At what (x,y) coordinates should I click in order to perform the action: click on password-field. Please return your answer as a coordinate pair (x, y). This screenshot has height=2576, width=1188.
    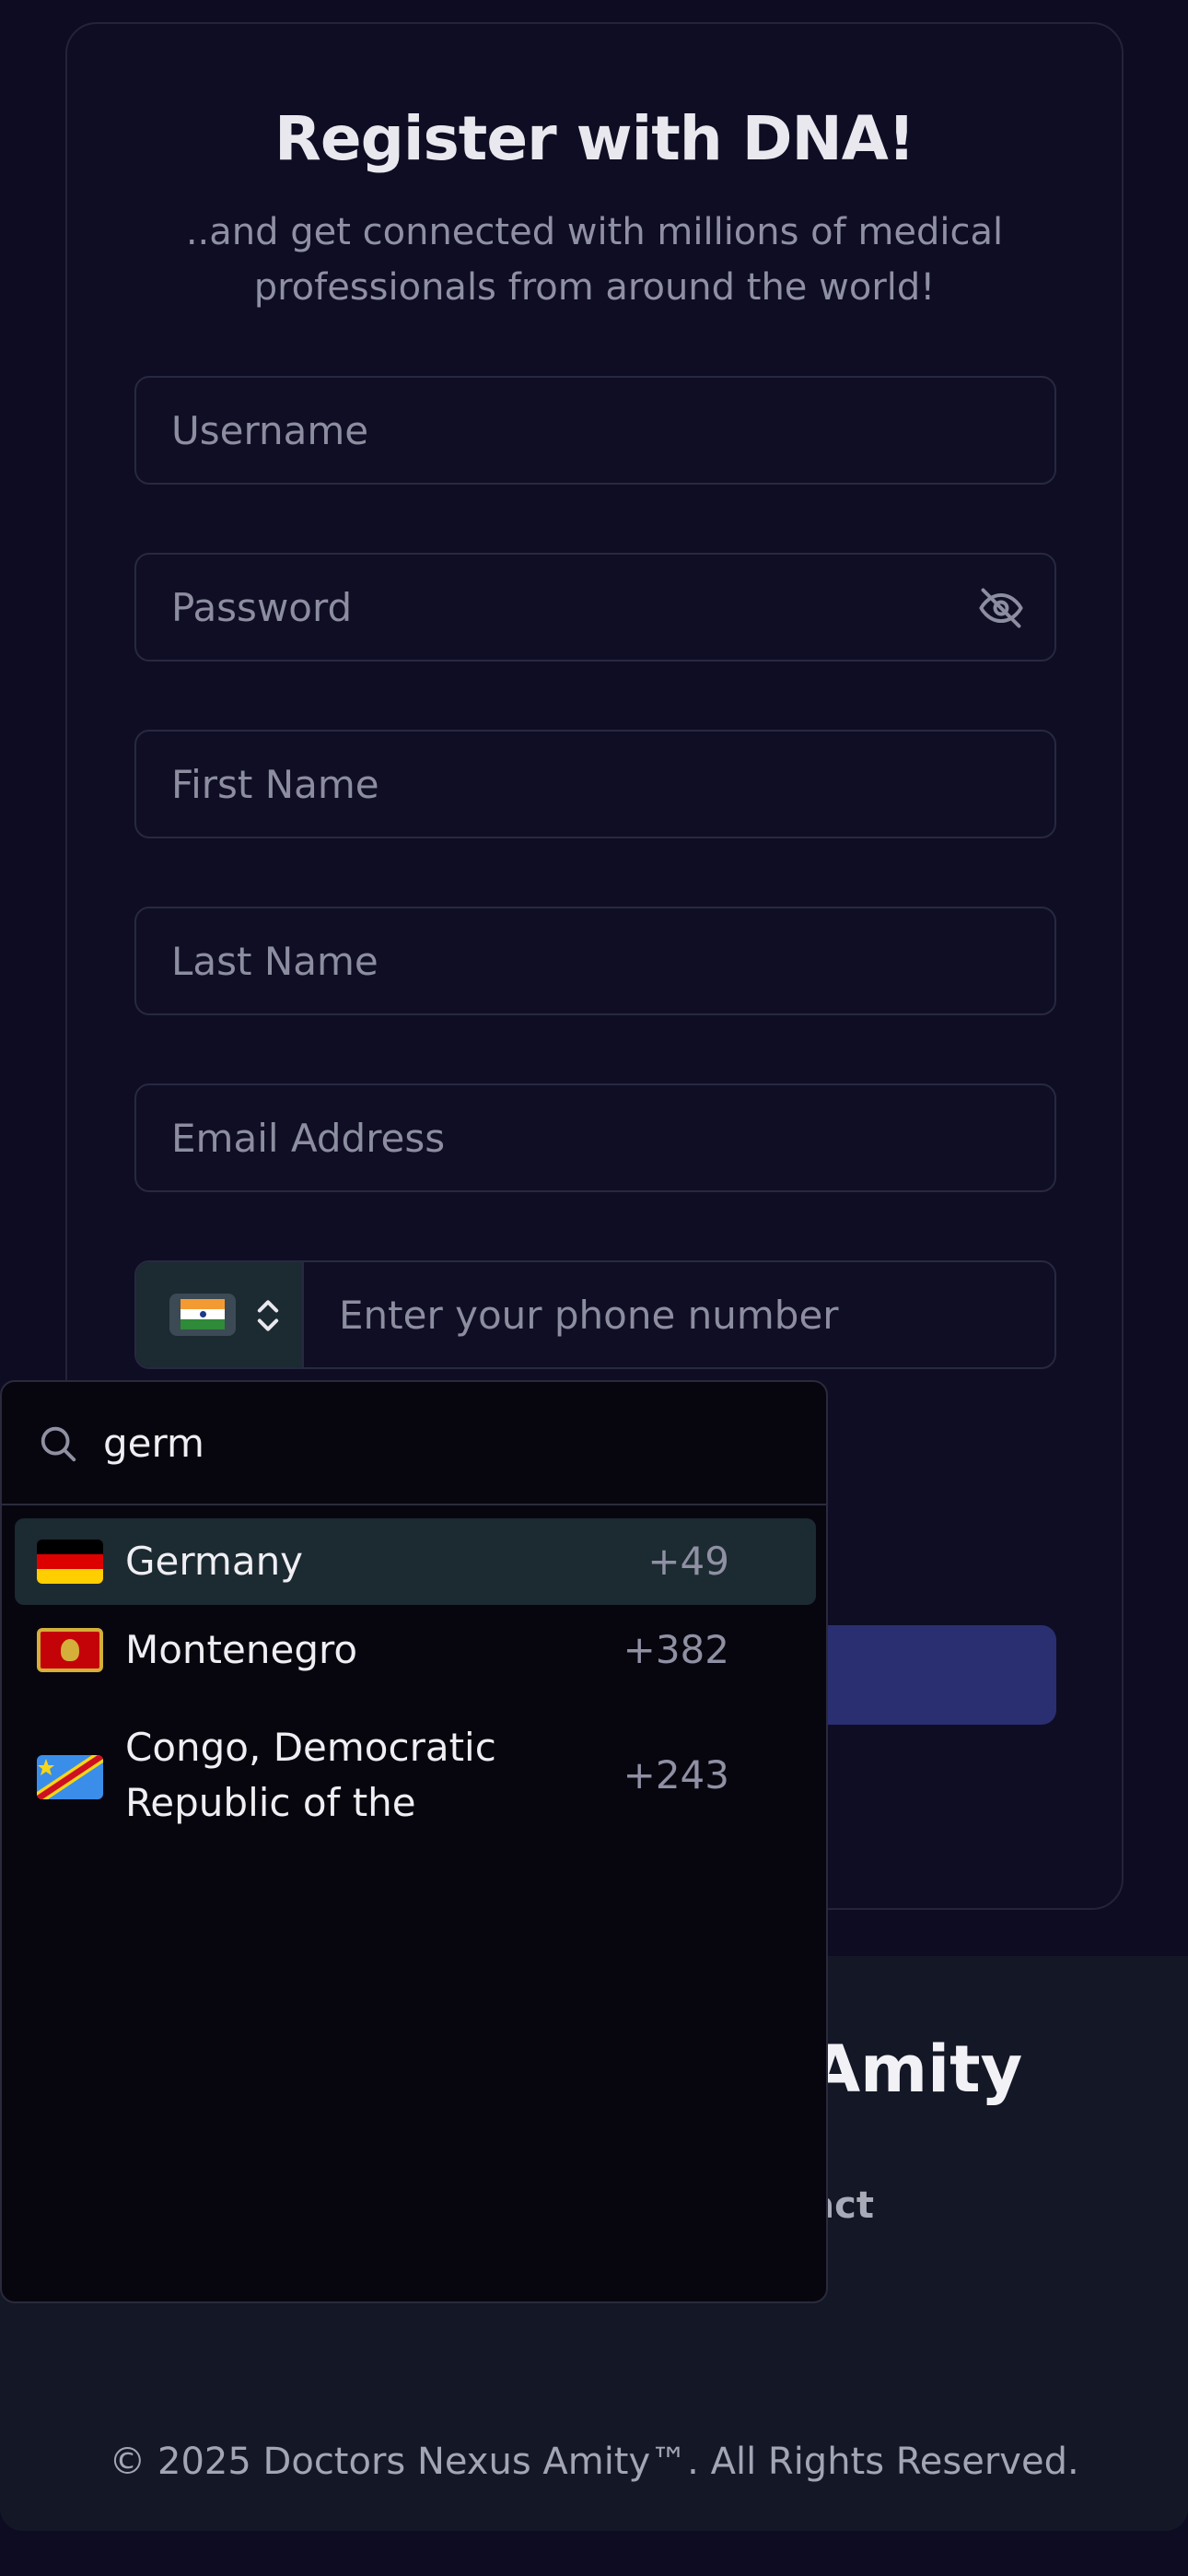
    Looking at the image, I should click on (595, 607).